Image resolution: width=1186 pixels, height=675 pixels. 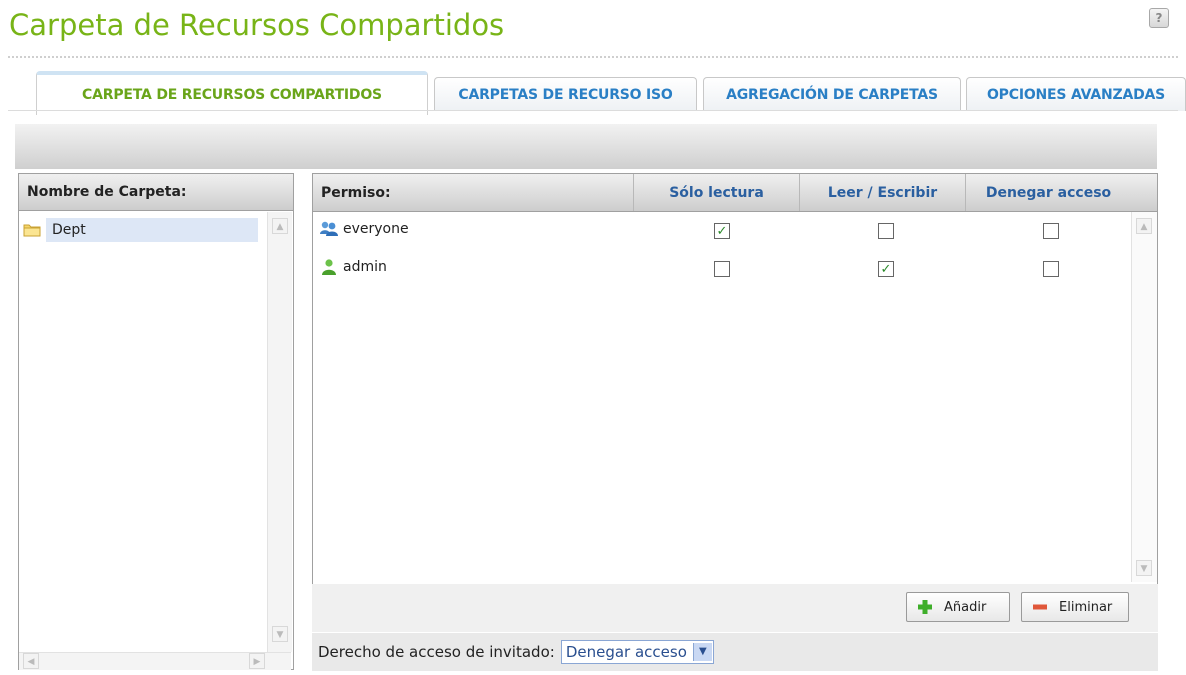 I want to click on checkbox-read-only, so click(x=722, y=269).